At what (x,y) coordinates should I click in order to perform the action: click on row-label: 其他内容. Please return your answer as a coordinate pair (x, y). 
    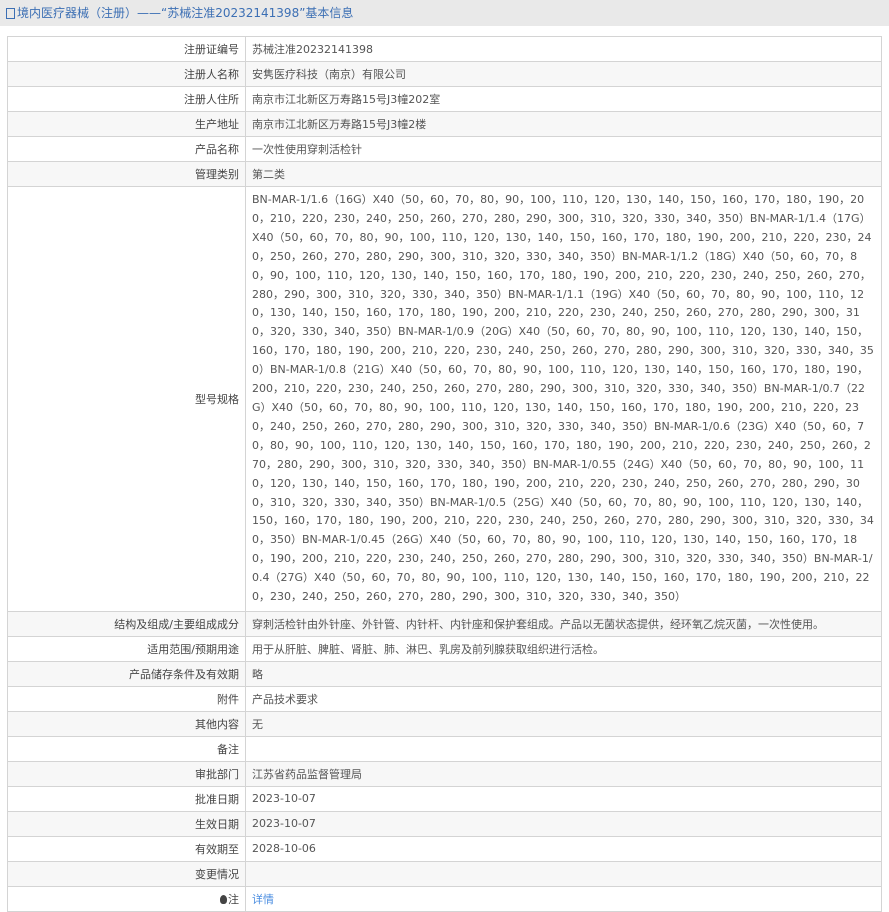
    Looking at the image, I should click on (126, 723).